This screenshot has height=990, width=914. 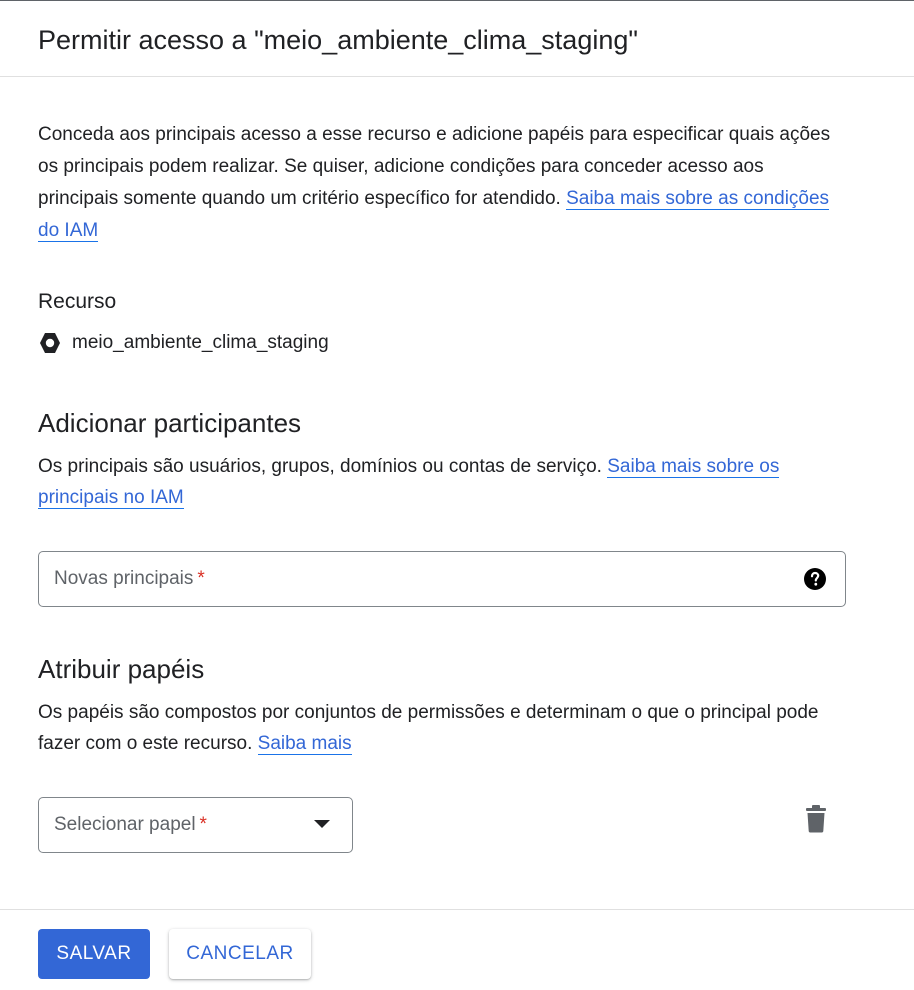 What do you see at coordinates (815, 579) in the screenshot?
I see `help-circle-icon` at bounding box center [815, 579].